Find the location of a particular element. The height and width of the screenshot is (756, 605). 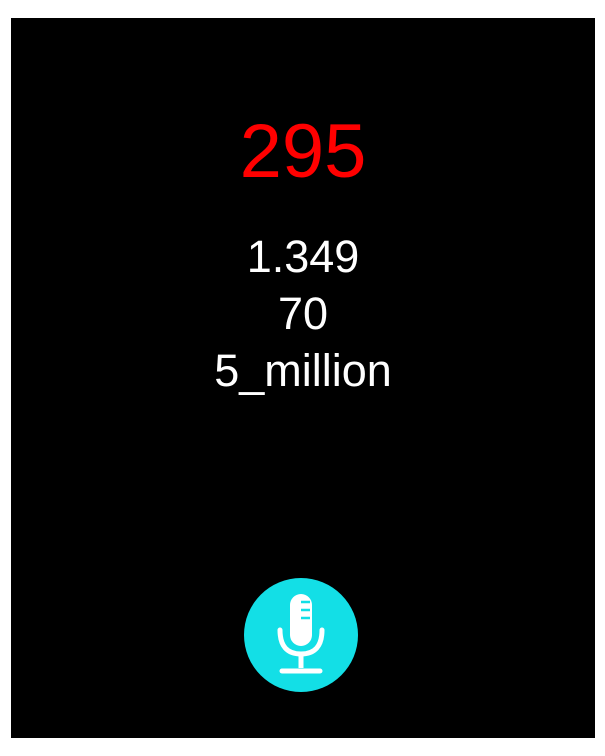

result-line-3: 5_million is located at coordinates (303, 370).